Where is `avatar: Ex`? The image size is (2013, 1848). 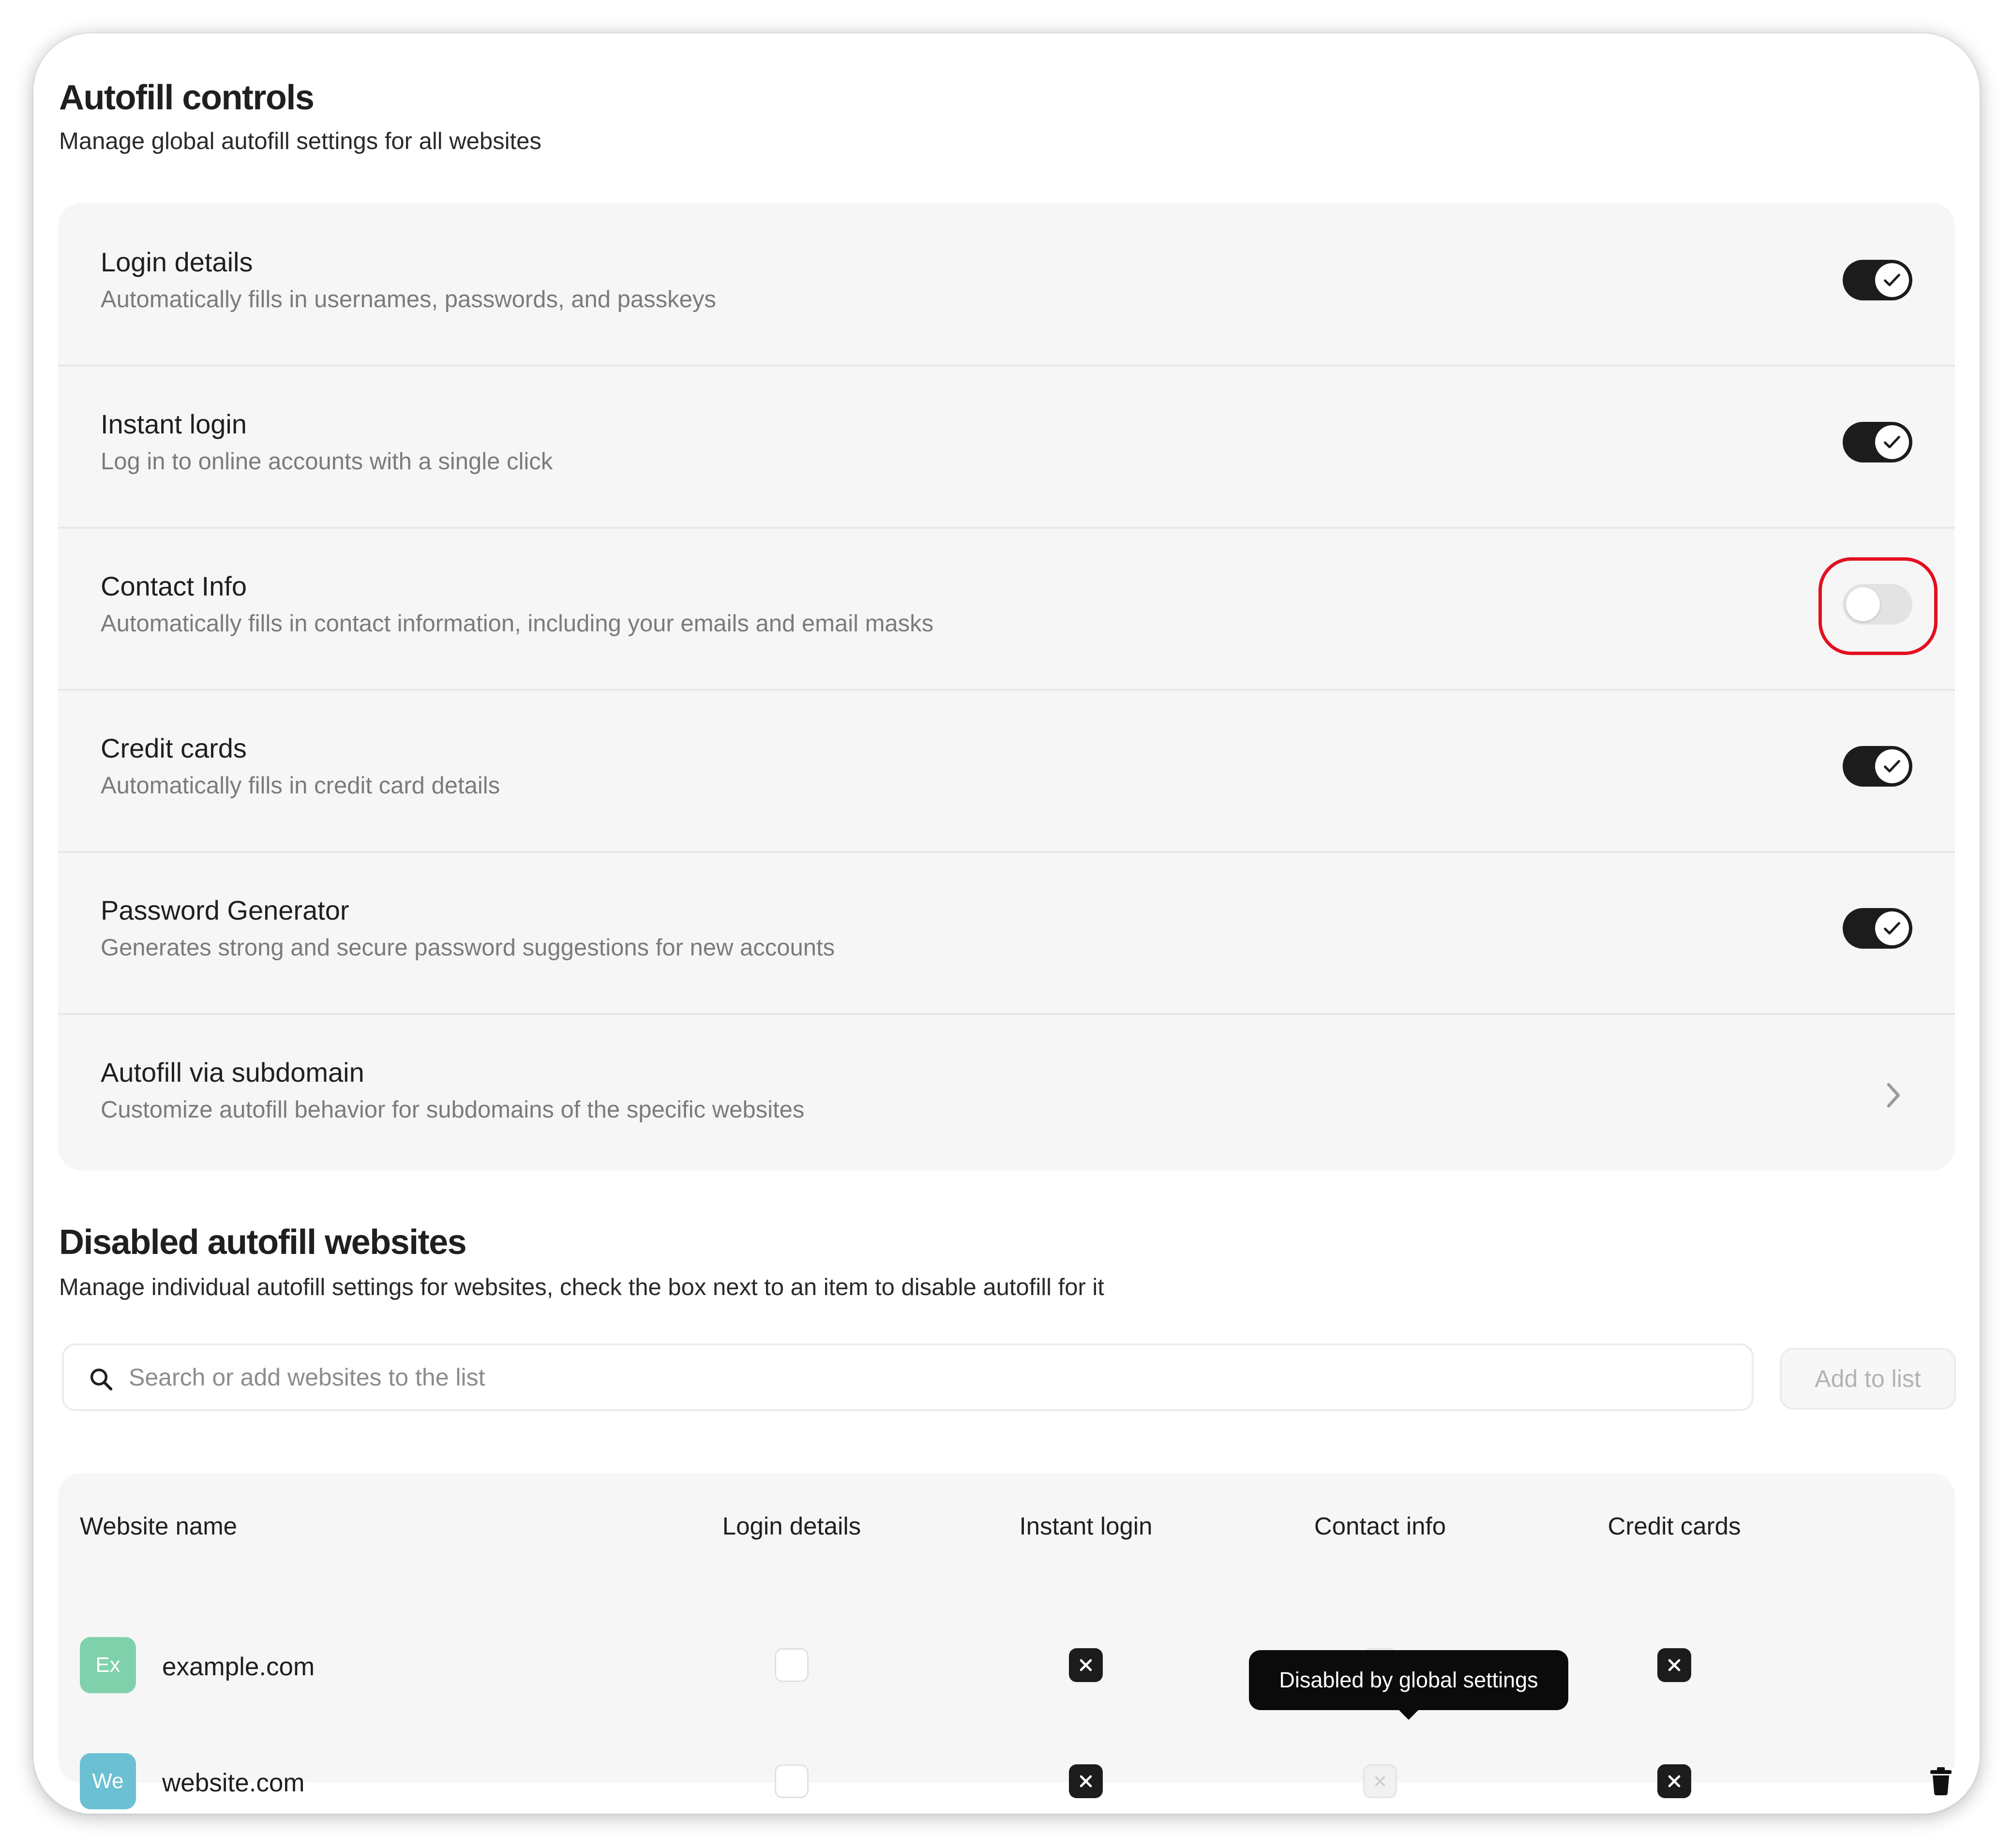 avatar: Ex is located at coordinates (108, 1665).